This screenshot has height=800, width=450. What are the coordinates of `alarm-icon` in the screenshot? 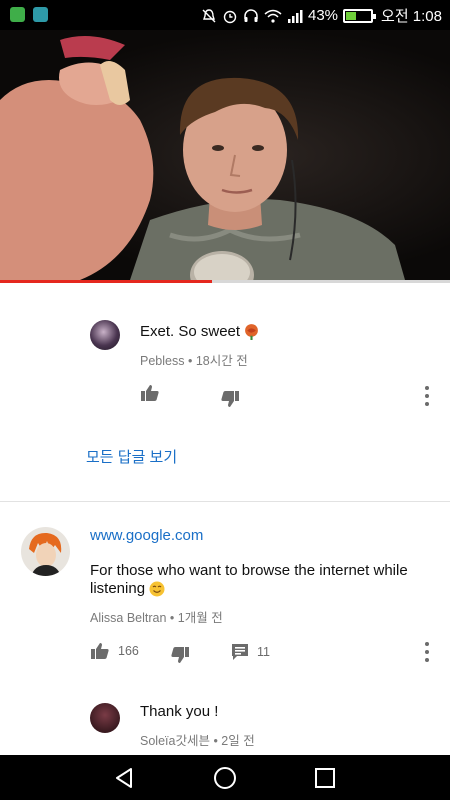 It's located at (230, 16).